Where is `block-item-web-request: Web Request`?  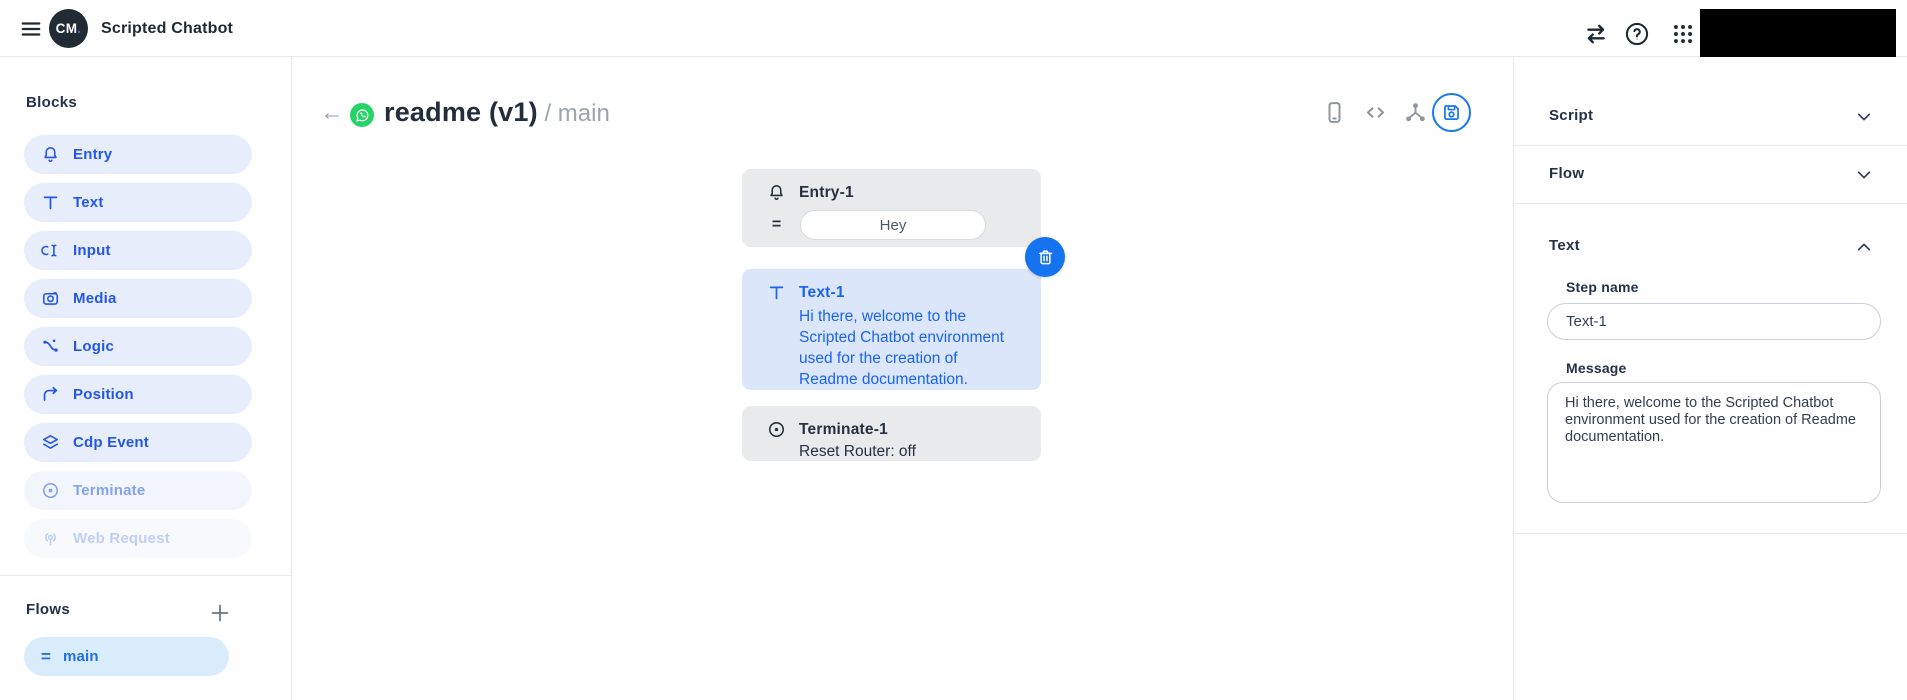
block-item-web-request: Web Request is located at coordinates (138, 538).